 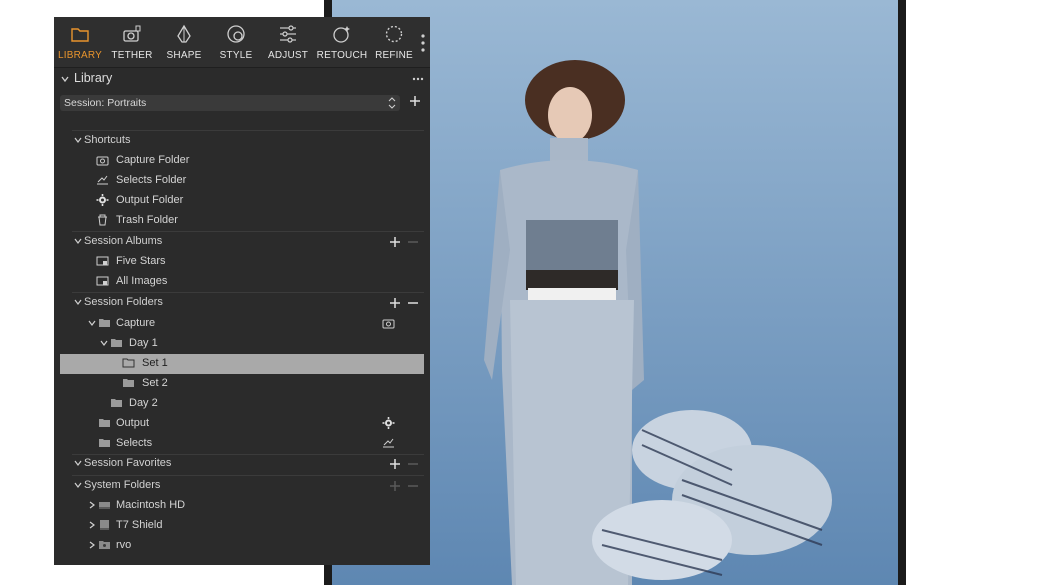 What do you see at coordinates (244, 464) in the screenshot?
I see `section-session-favorites: Session Favorites` at bounding box center [244, 464].